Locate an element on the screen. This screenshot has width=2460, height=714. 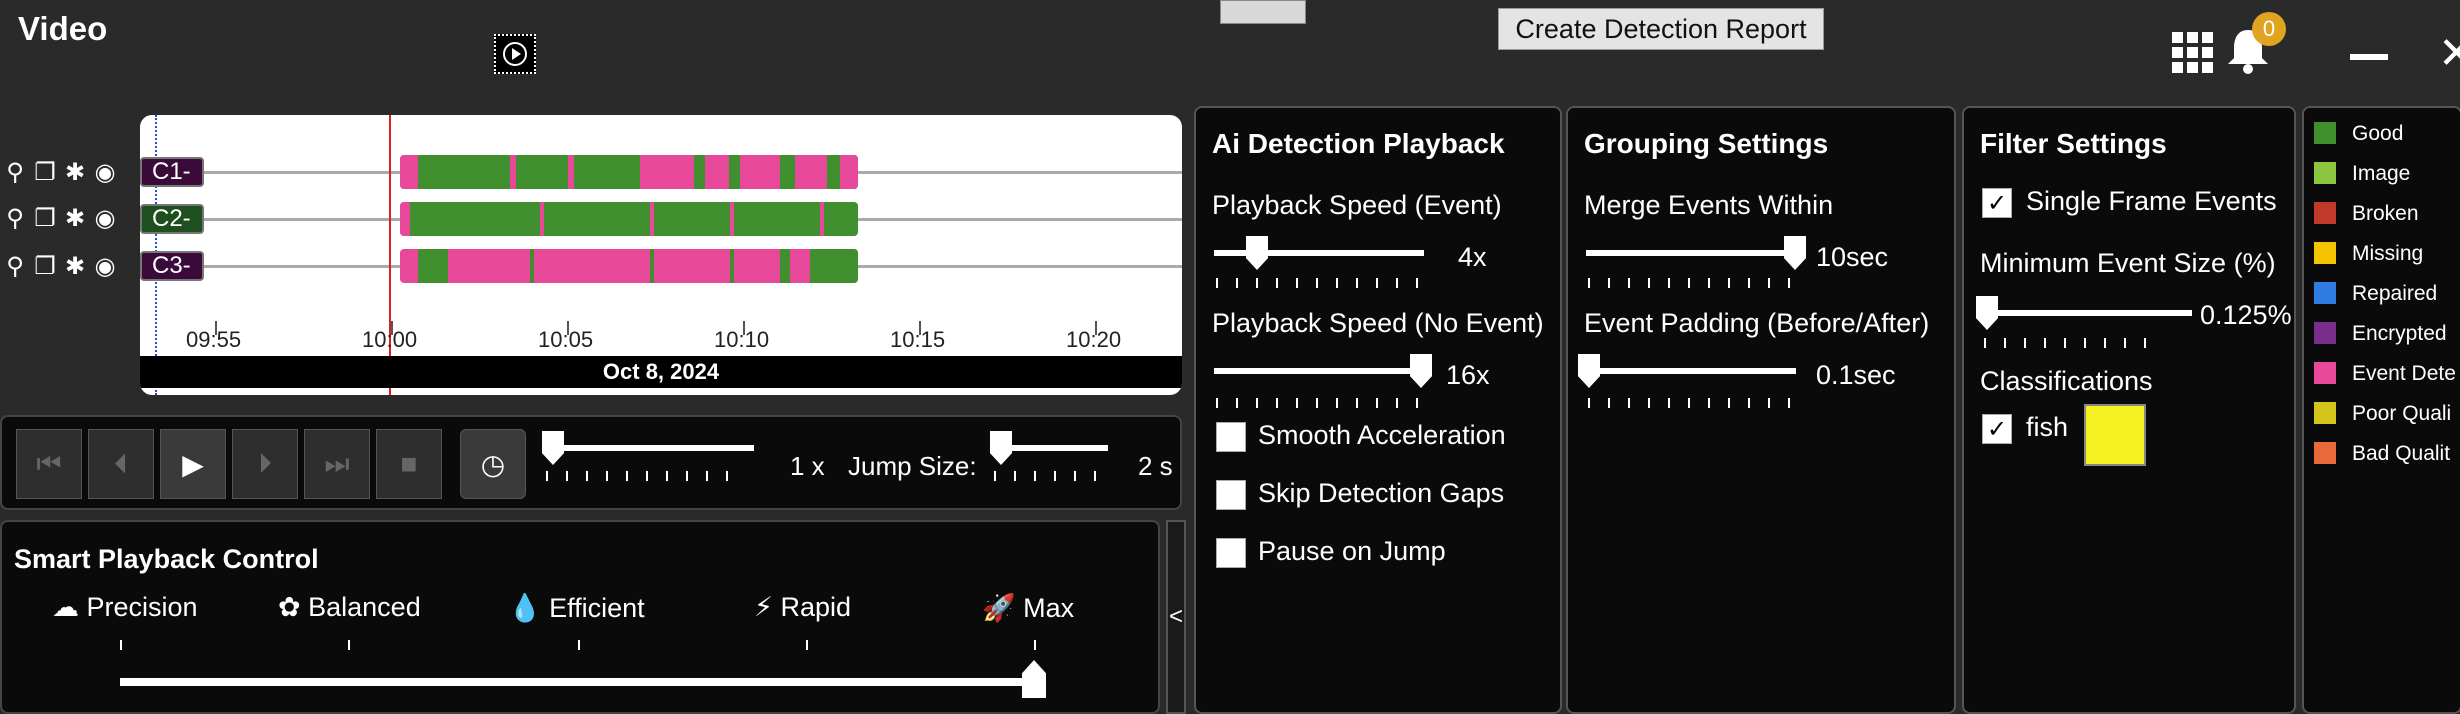
skip-to-end-button: ⏭ is located at coordinates (337, 464).